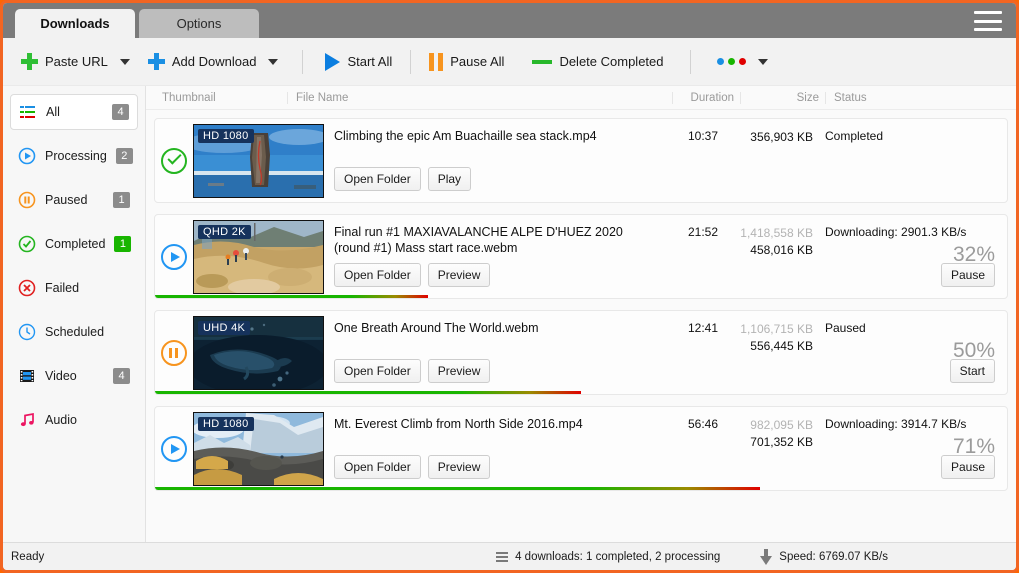 This screenshot has width=1019, height=573. I want to click on sidebar-item-video: Video 4, so click(74, 376).